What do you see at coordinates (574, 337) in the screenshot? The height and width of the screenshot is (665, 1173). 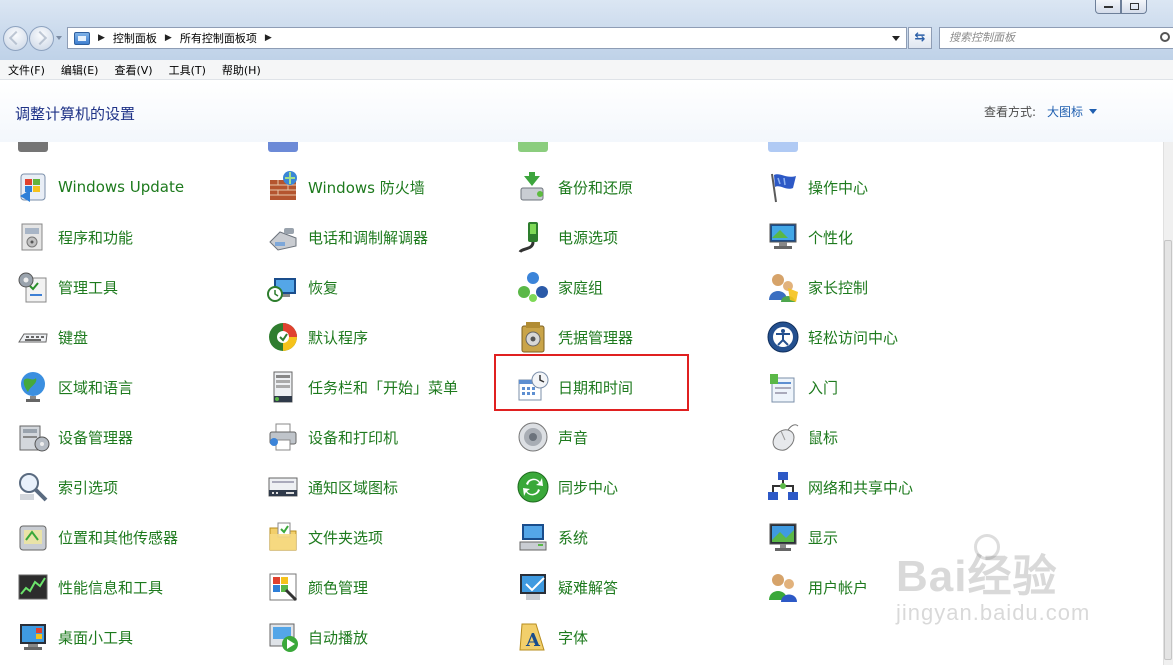 I see `control-panel-item: 凭据管理器` at bounding box center [574, 337].